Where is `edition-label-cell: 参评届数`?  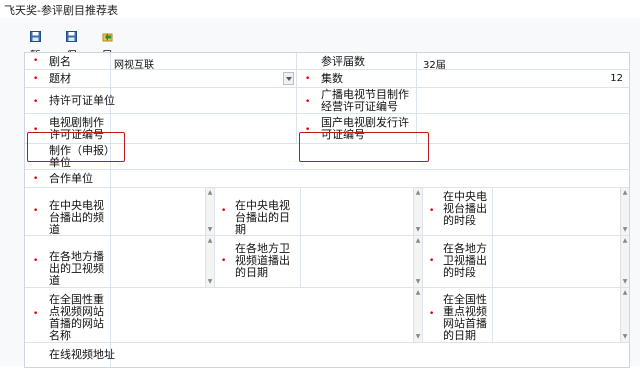
edition-label-cell: 参评届数 is located at coordinates (357, 61).